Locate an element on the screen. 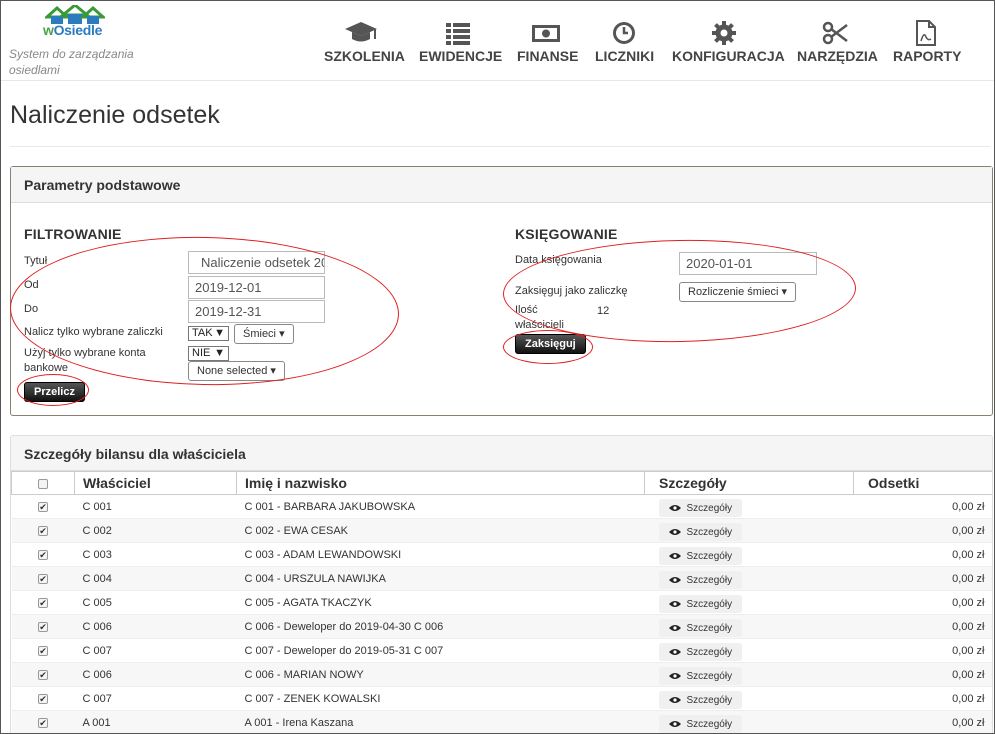 This screenshot has height=734, width=995. col-name: Imię i nazwisko is located at coordinates (440, 483).